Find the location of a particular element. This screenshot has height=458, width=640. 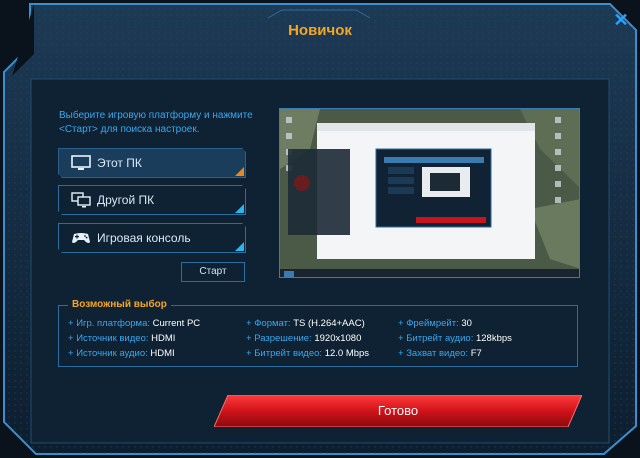

platform-game-console-button: Игровая консоль is located at coordinates (152, 238).